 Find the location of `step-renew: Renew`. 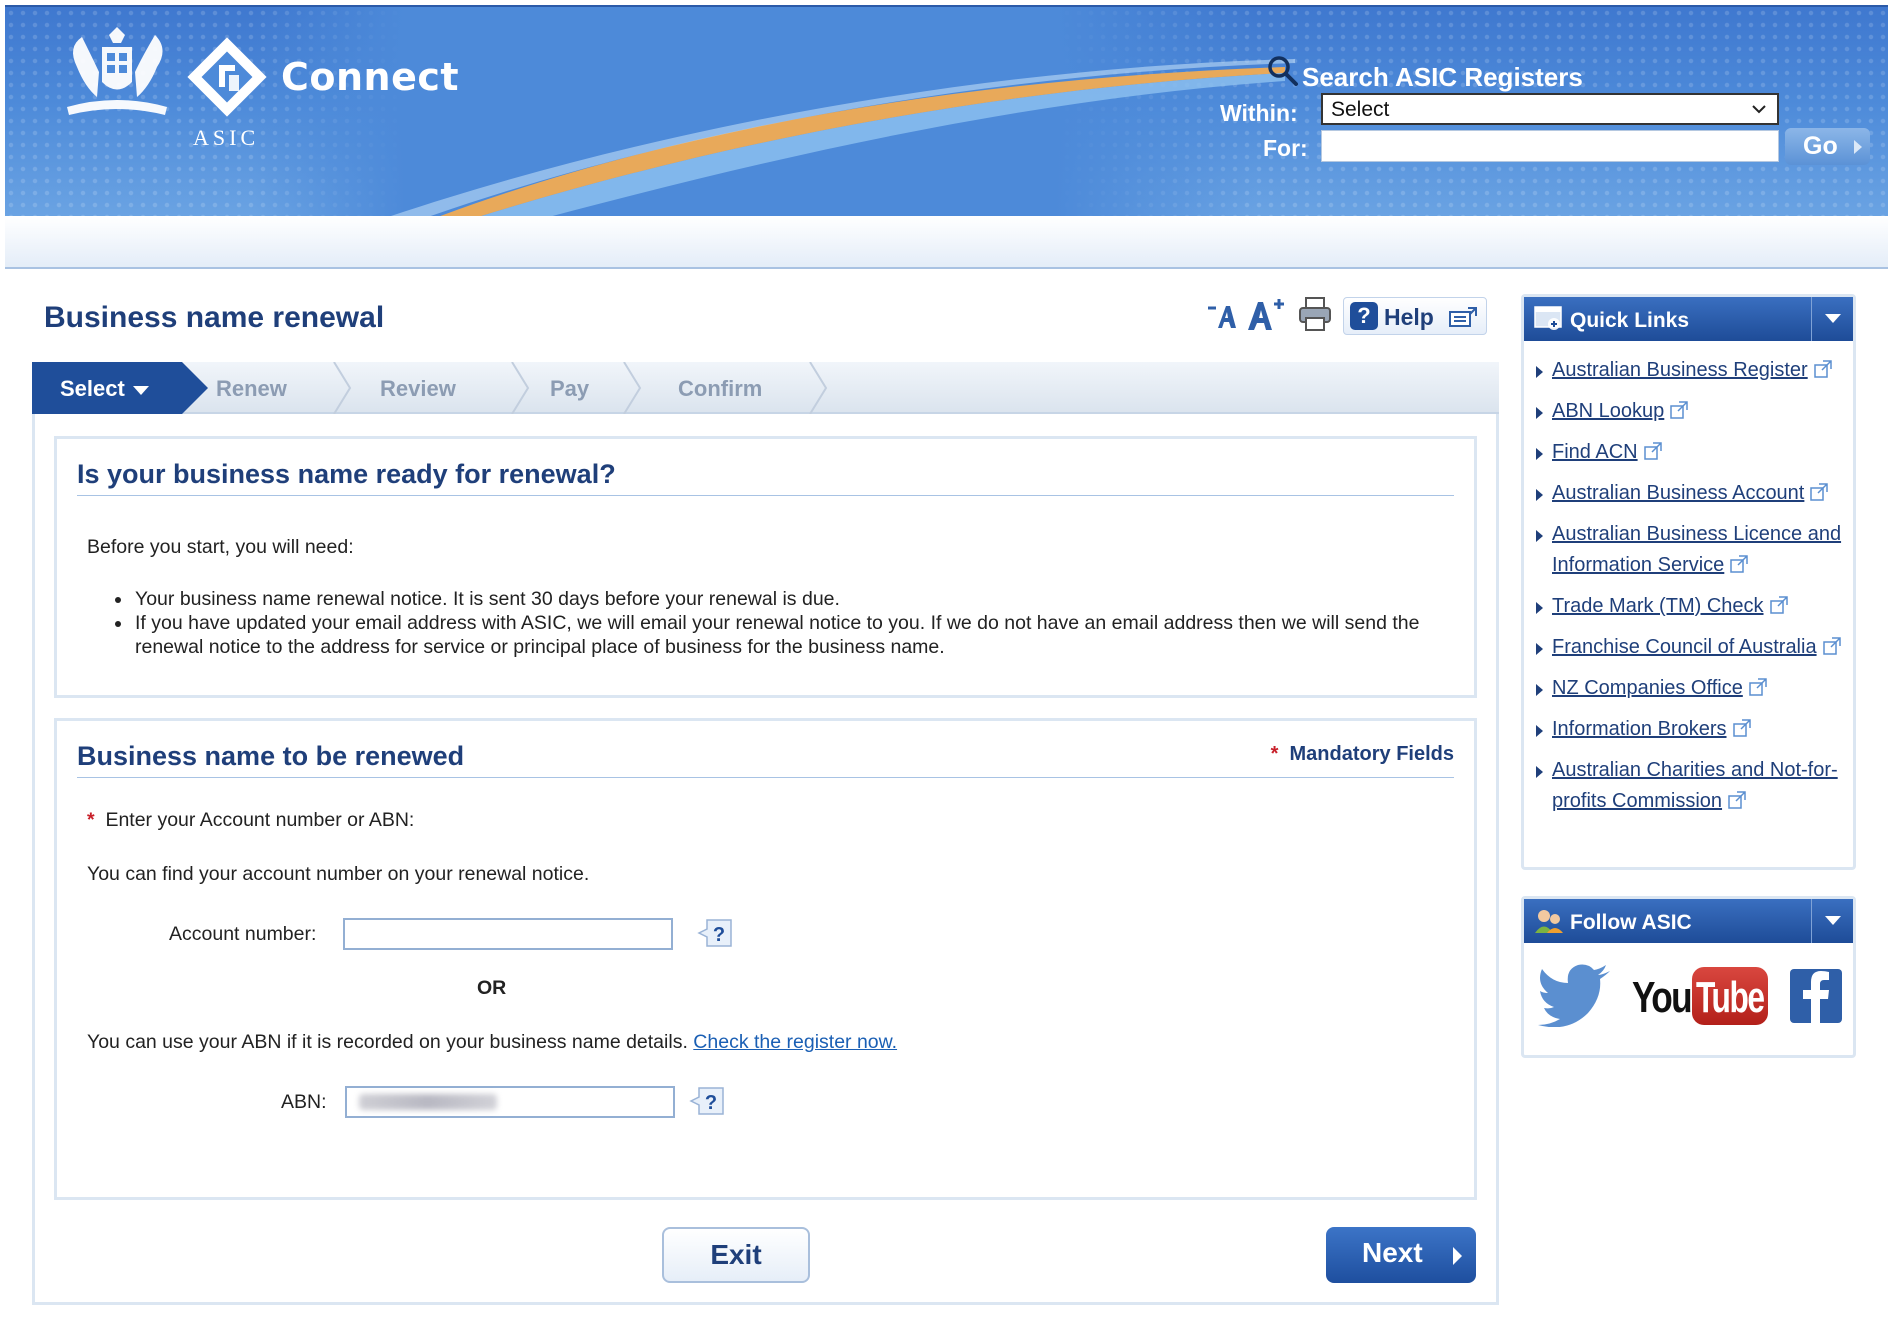

step-renew: Renew is located at coordinates (251, 388).